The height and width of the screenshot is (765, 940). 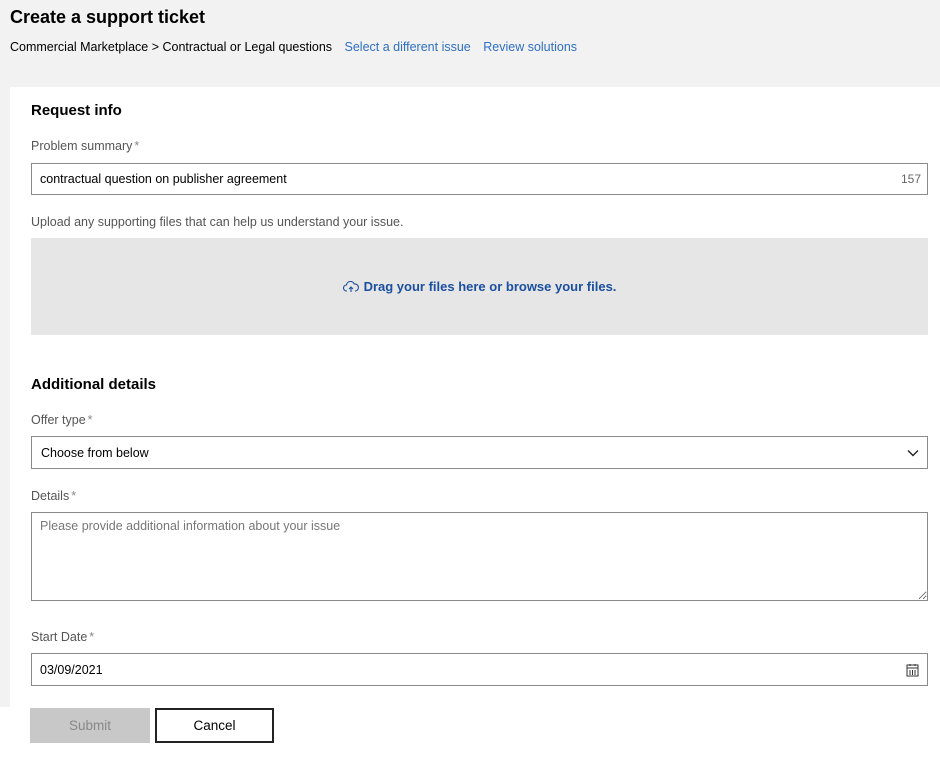 I want to click on select-value: Choose from below, so click(x=95, y=452).